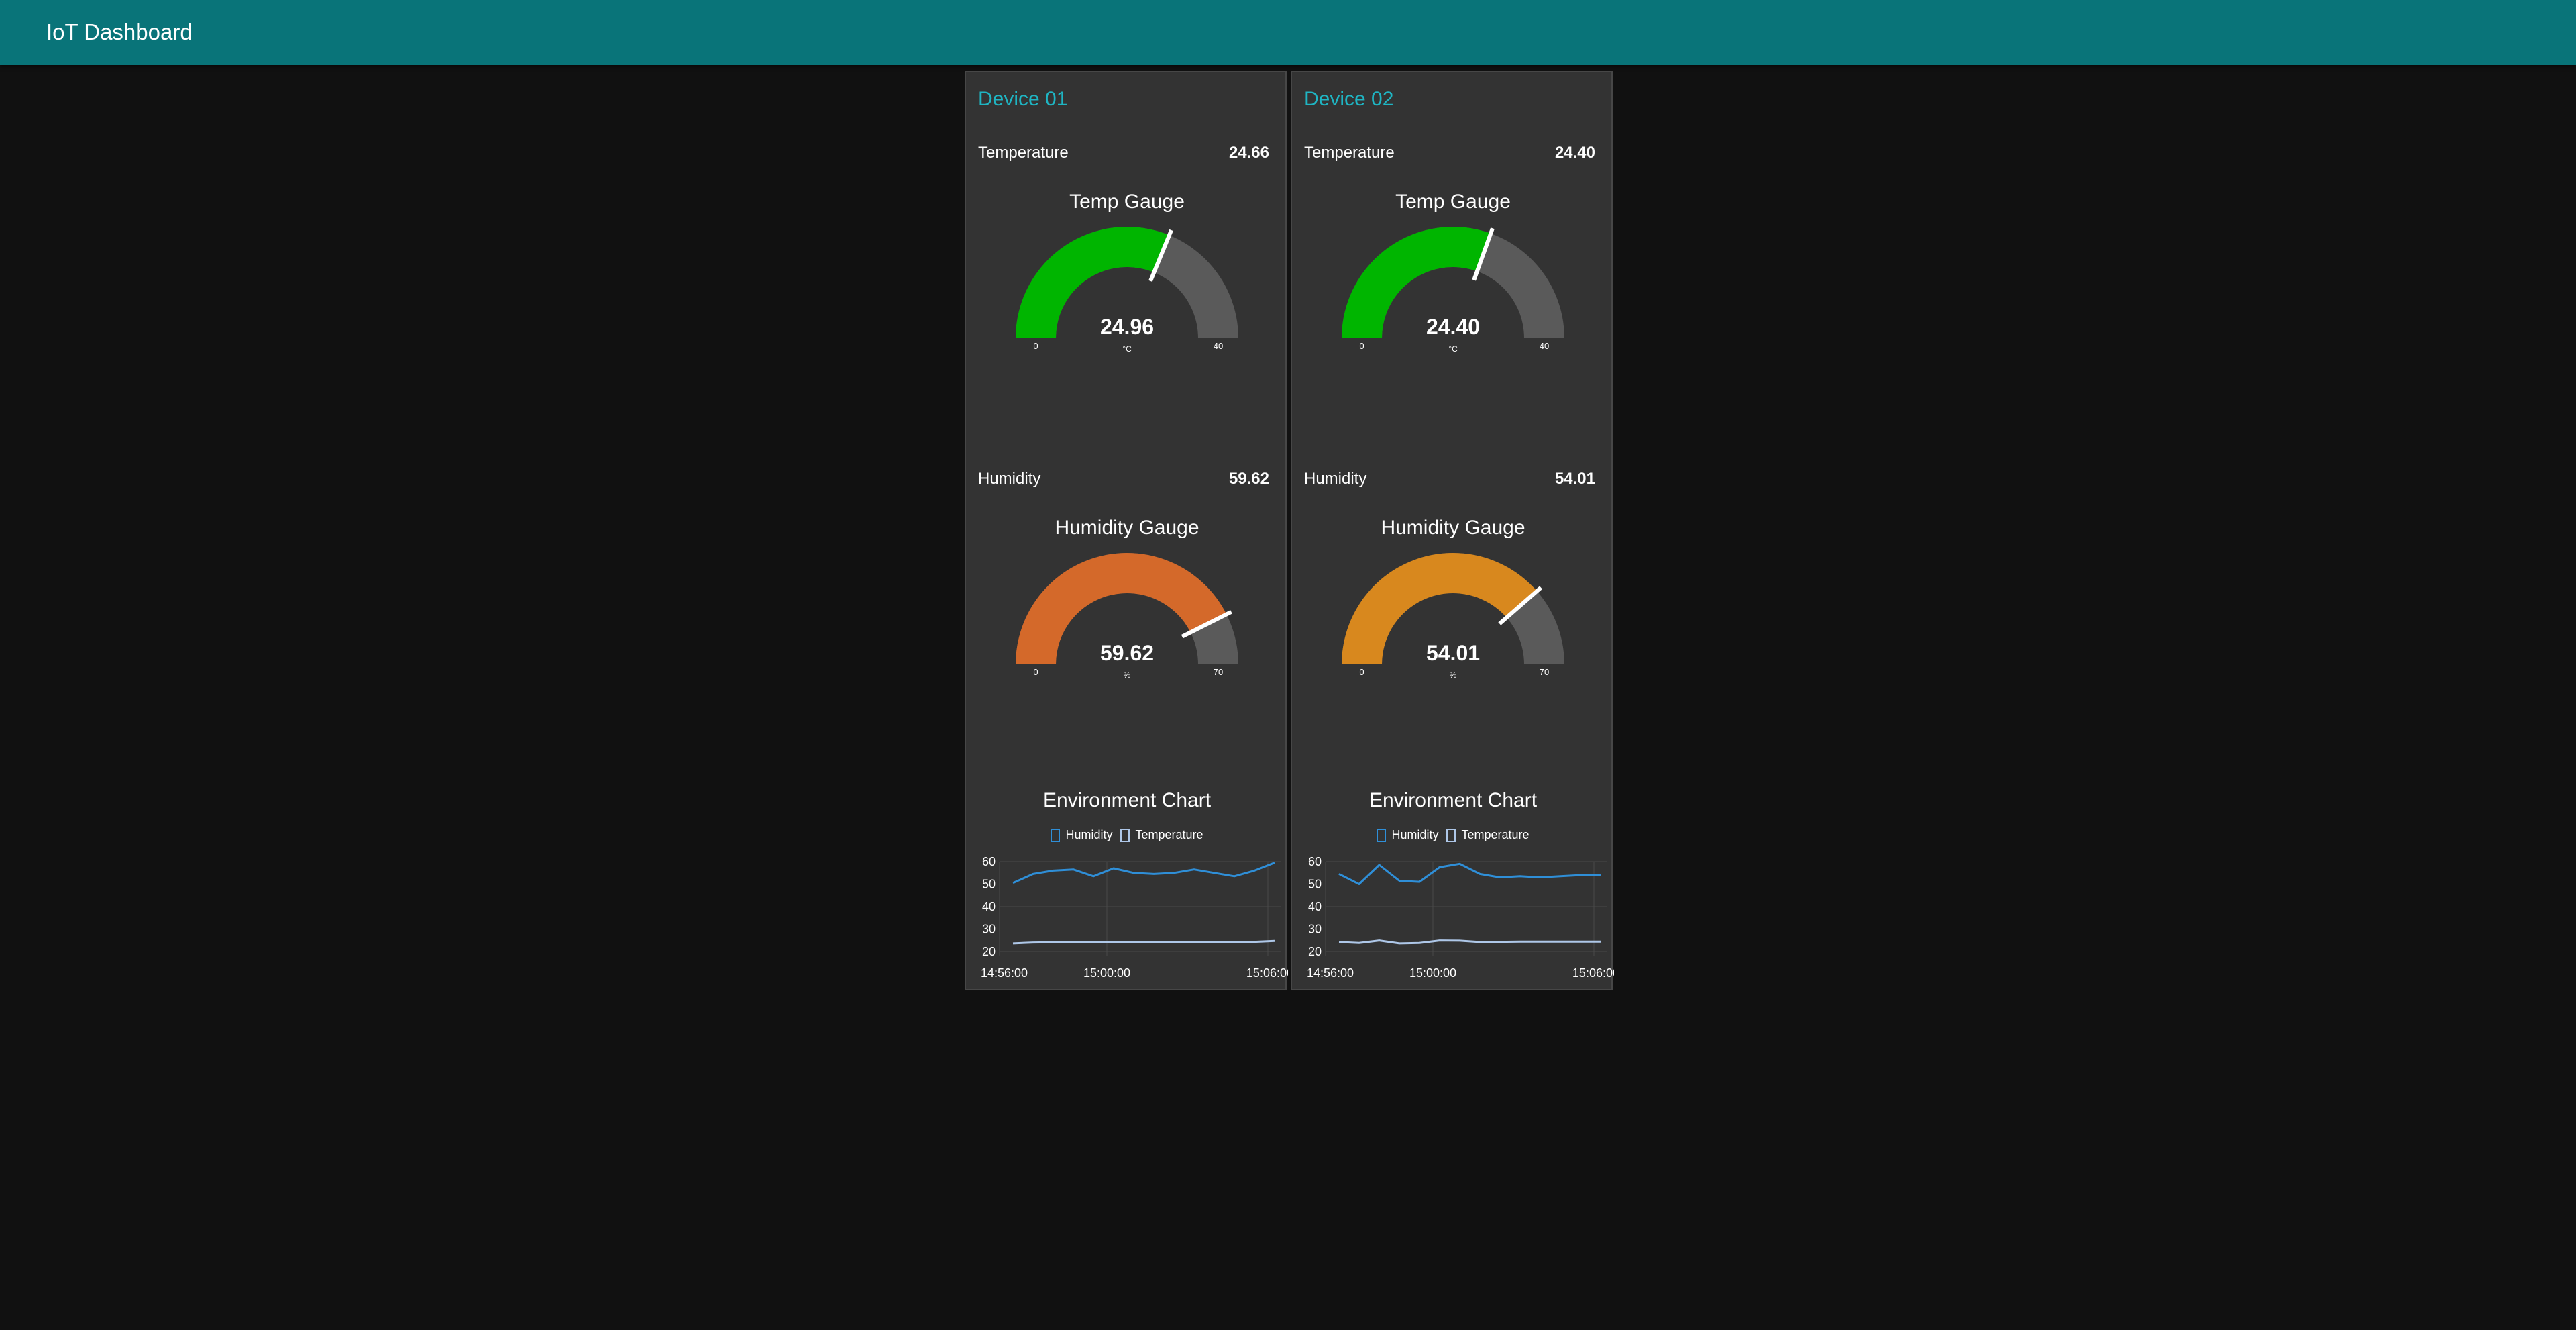  Describe the element at coordinates (1349, 99) in the screenshot. I see `device-title: Device 02` at that location.